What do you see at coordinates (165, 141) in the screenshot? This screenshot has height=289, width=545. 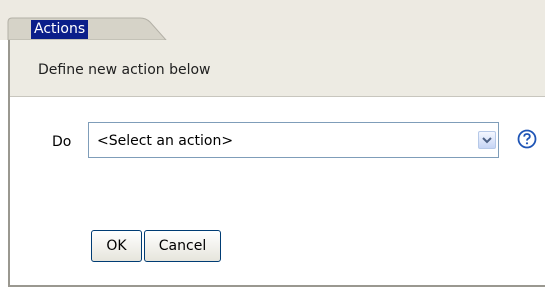 I see `action-select-value: <Select an action>` at bounding box center [165, 141].